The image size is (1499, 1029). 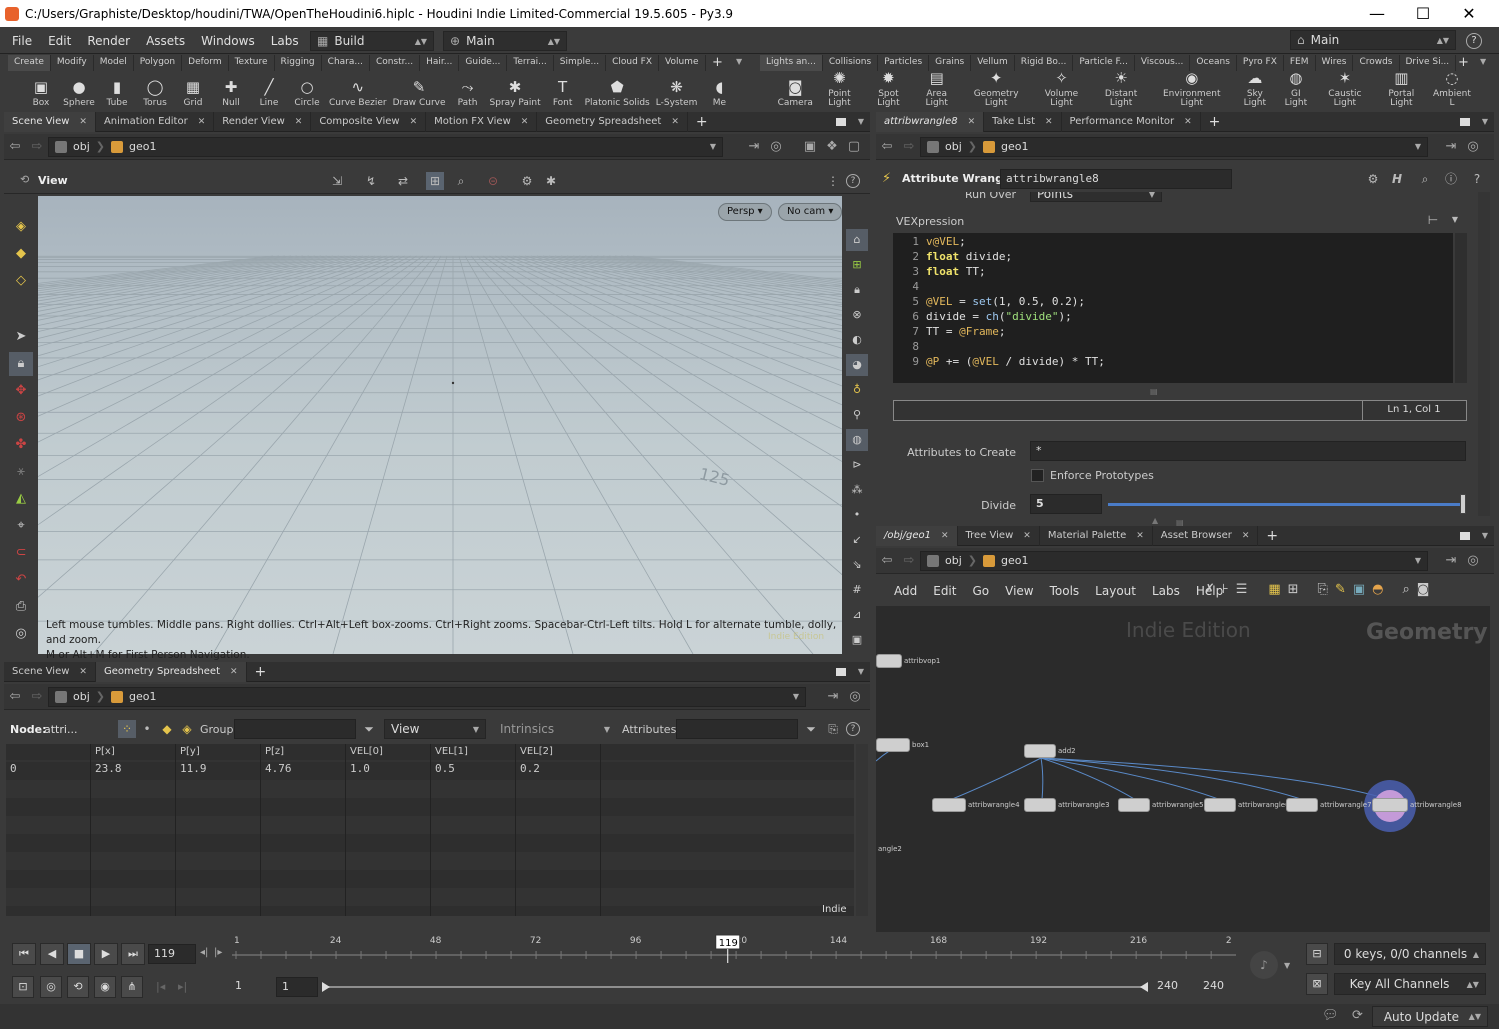 What do you see at coordinates (1040, 805) in the screenshot?
I see `node-attribwrangle3` at bounding box center [1040, 805].